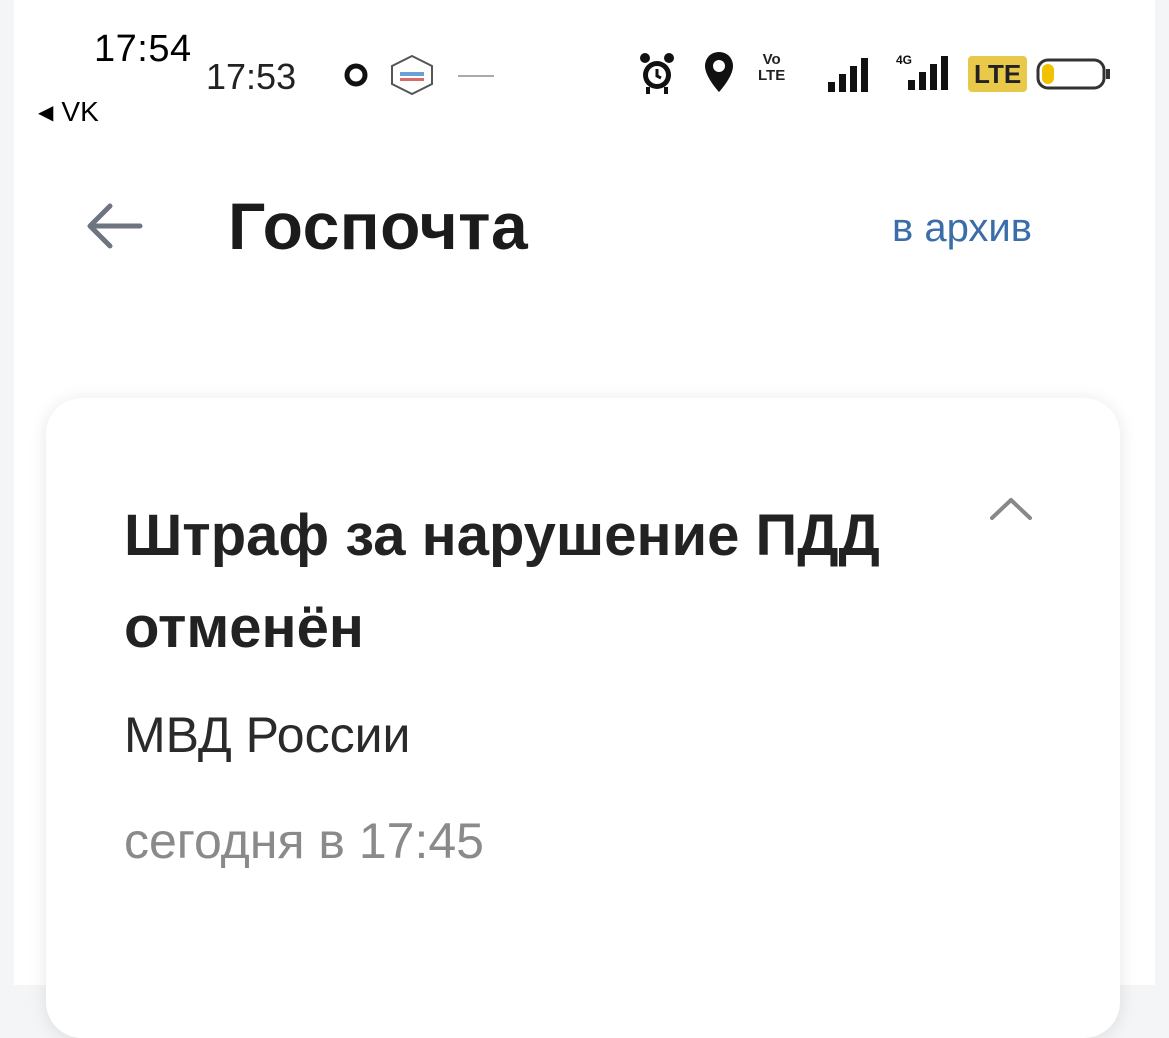 The height and width of the screenshot is (1038, 1169). I want to click on svg-text: 4G, so click(904, 60).